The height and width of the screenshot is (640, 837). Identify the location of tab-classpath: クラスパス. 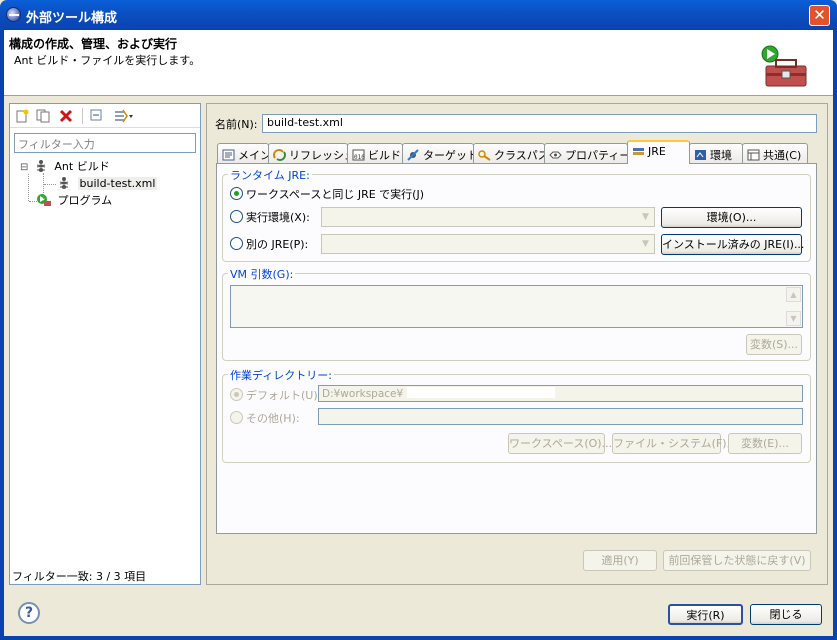
(511, 153).